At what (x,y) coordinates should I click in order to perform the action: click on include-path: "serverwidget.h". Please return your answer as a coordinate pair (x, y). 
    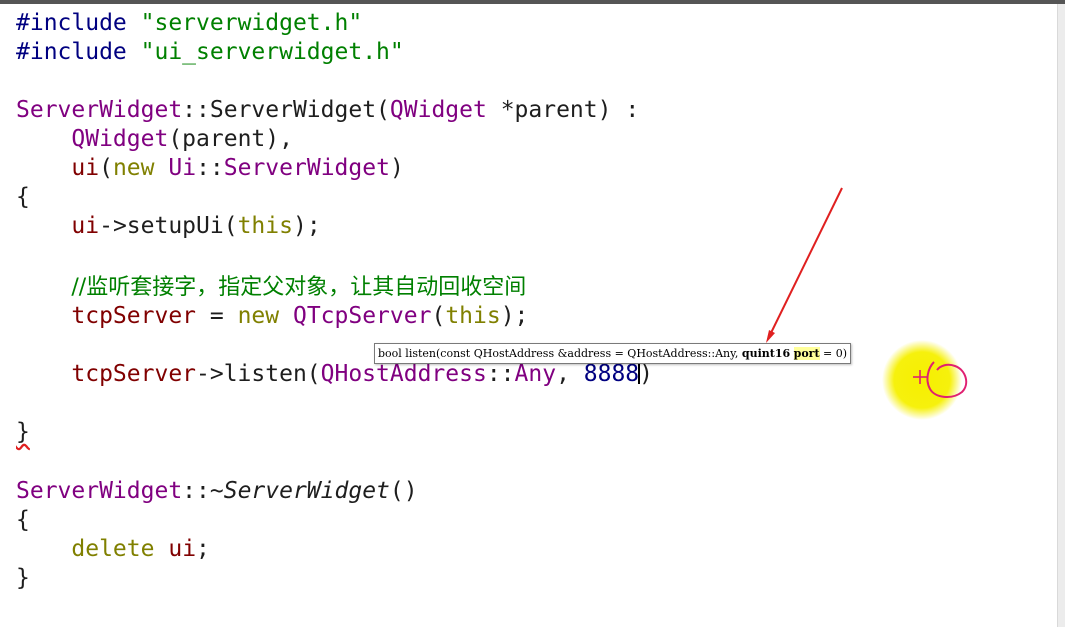
    Looking at the image, I should click on (251, 23).